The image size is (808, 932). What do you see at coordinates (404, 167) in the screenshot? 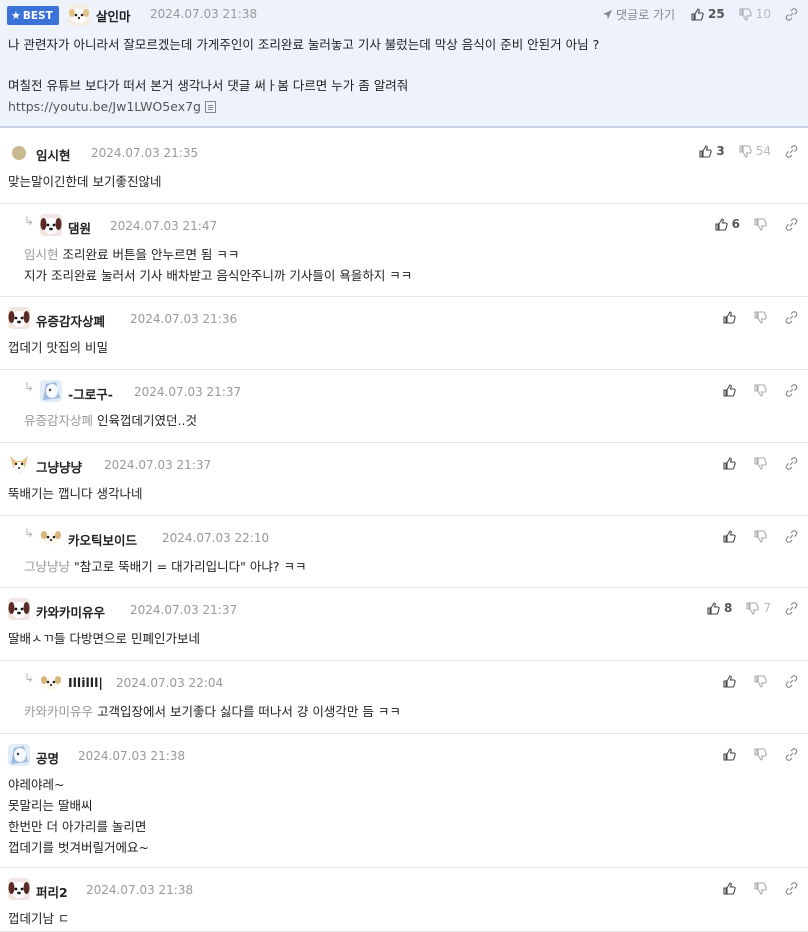
I see `comment: 임시현 2024.07.03 21:35 3 54 맞는말이긴한데 보기좋진않네` at bounding box center [404, 167].